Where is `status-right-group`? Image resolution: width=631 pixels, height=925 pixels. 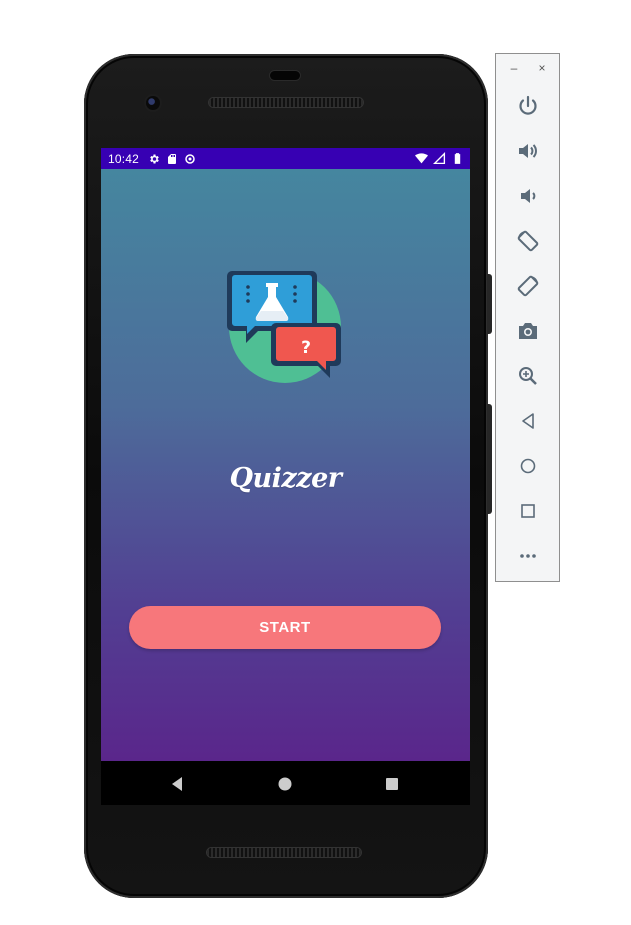 status-right-group is located at coordinates (439, 159).